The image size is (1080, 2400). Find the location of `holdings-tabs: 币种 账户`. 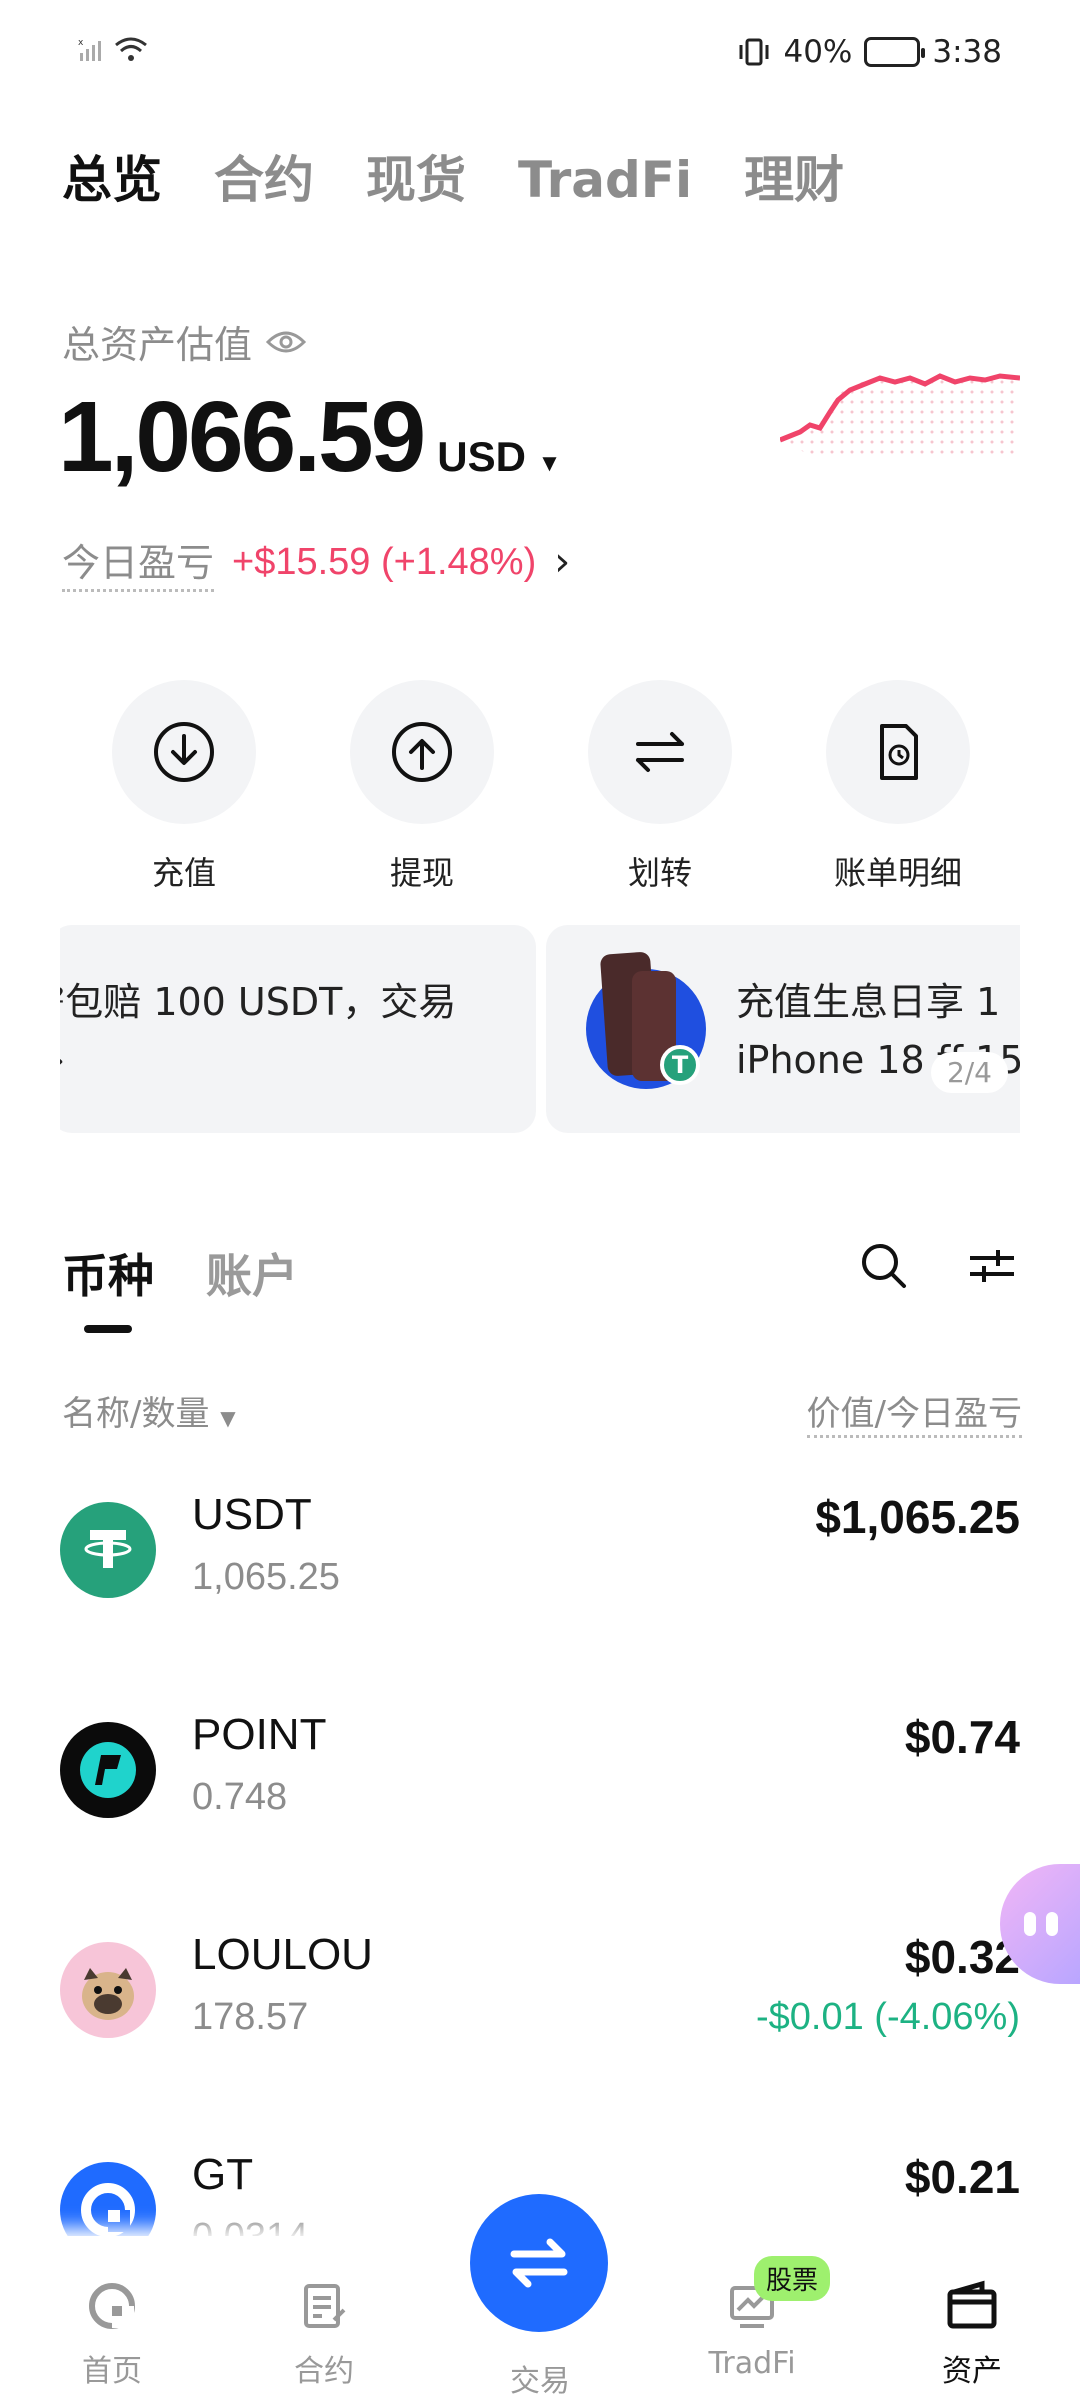

holdings-tabs: 币种 账户 is located at coordinates (180, 1273).